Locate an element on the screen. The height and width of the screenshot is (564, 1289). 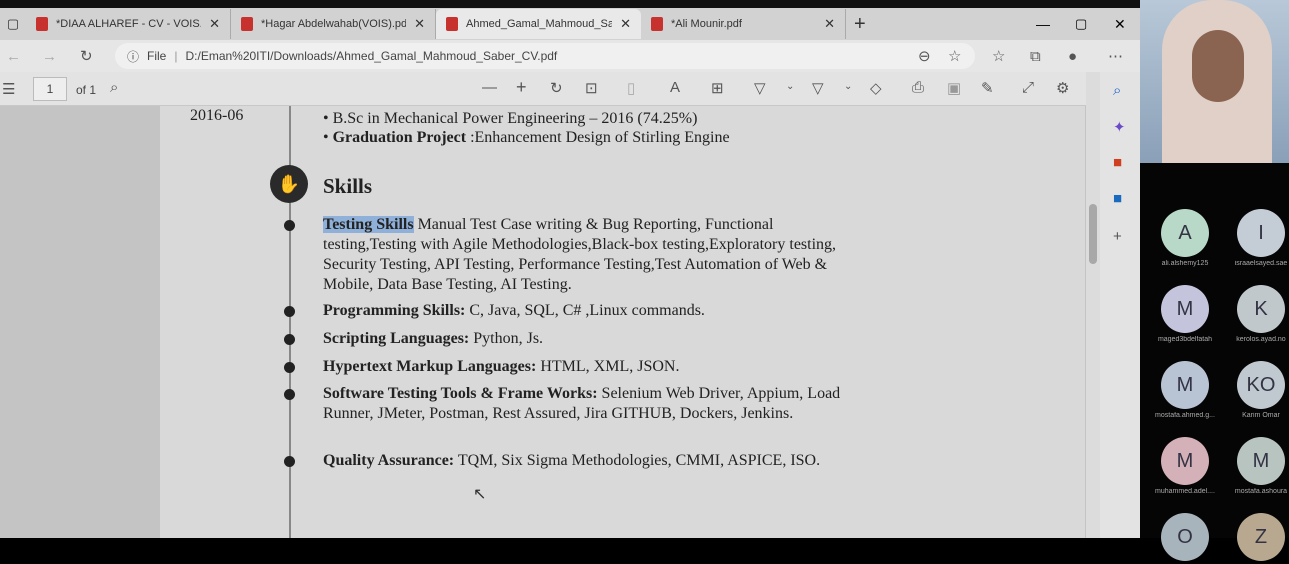
mouse-cursor-icon: ↖ is located at coordinates (480, 494).